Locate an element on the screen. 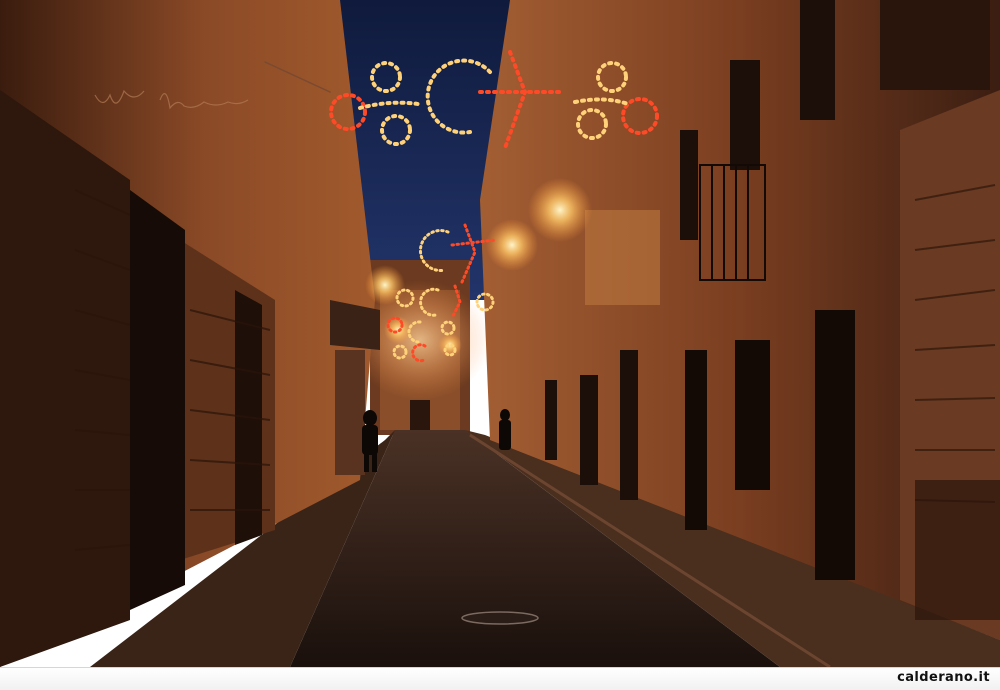  manhole-cover is located at coordinates (500, 618).